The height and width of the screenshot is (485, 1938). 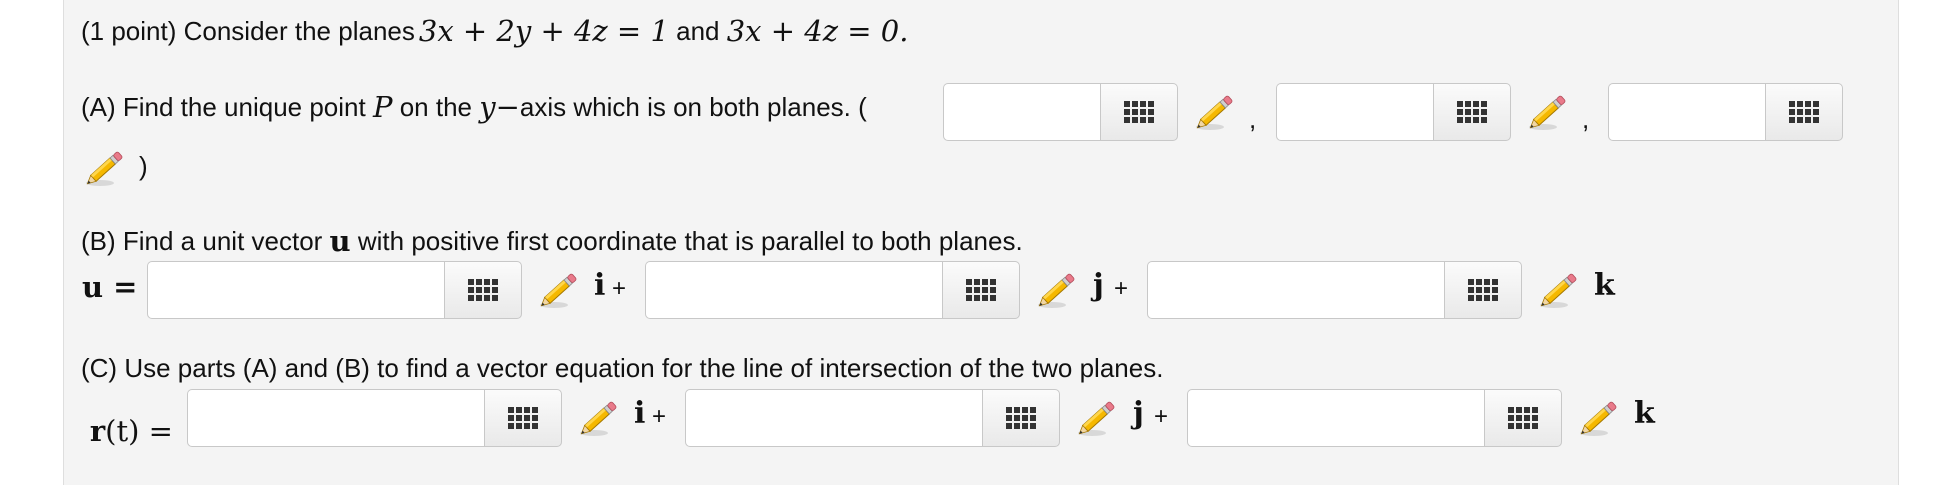 What do you see at coordinates (1295, 290) in the screenshot?
I see `partB-input-k` at bounding box center [1295, 290].